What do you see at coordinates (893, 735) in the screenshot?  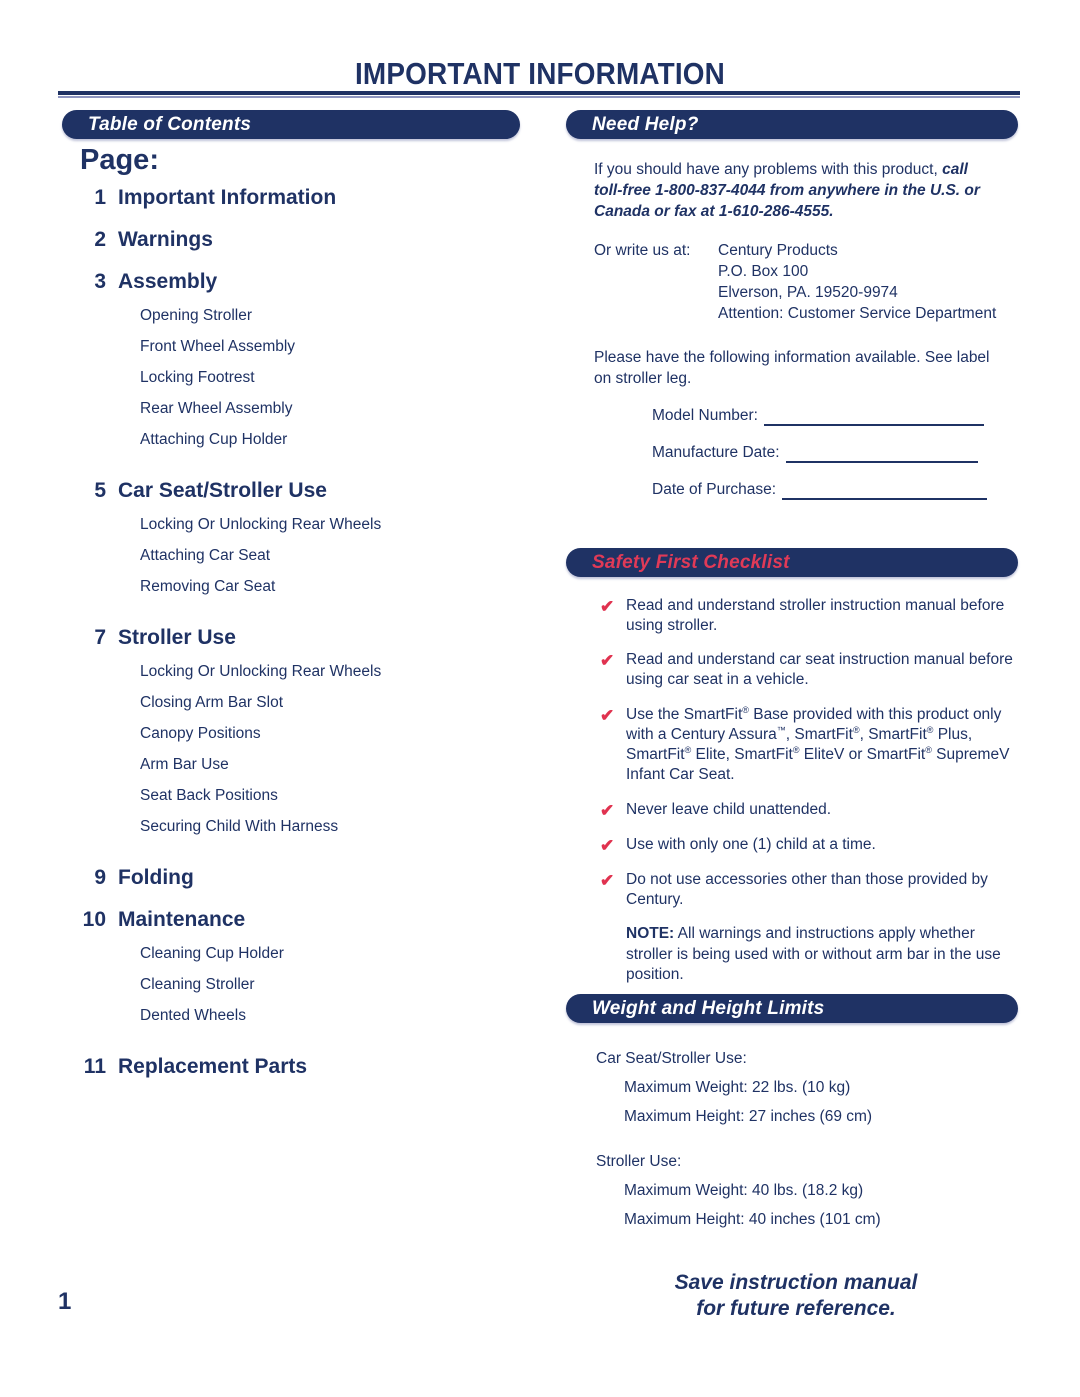 I see `smartfit-line2-c: , SmartFit` at bounding box center [893, 735].